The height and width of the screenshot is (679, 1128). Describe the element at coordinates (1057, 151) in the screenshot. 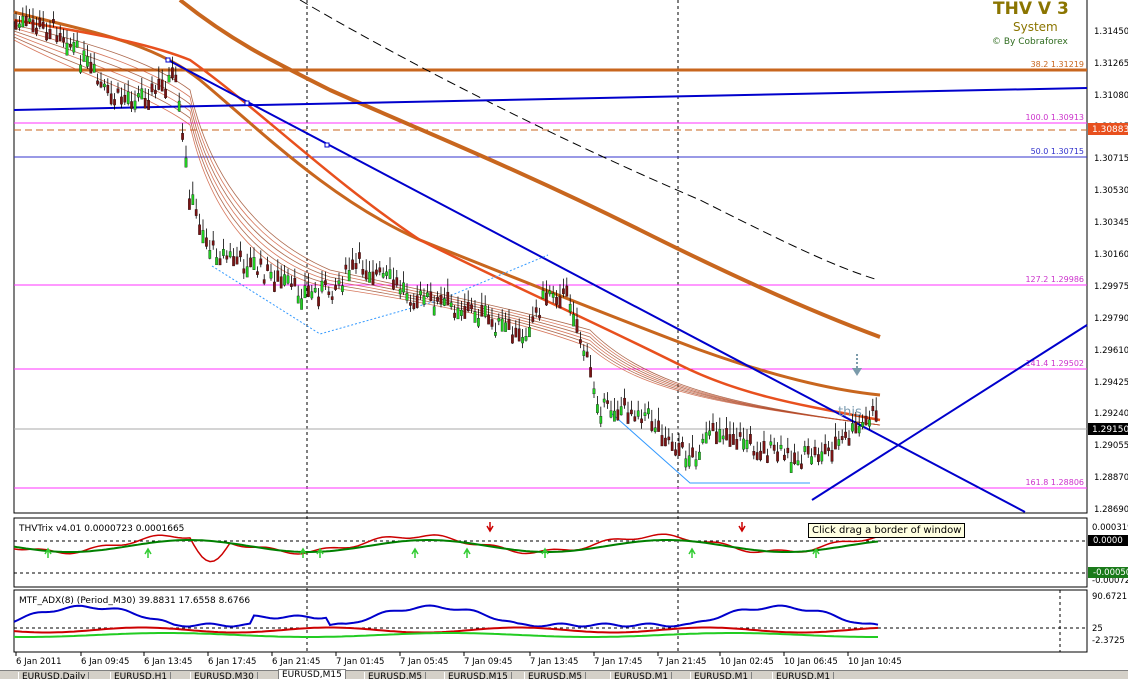

I see `fib-label: 50.0 1.30715` at that location.